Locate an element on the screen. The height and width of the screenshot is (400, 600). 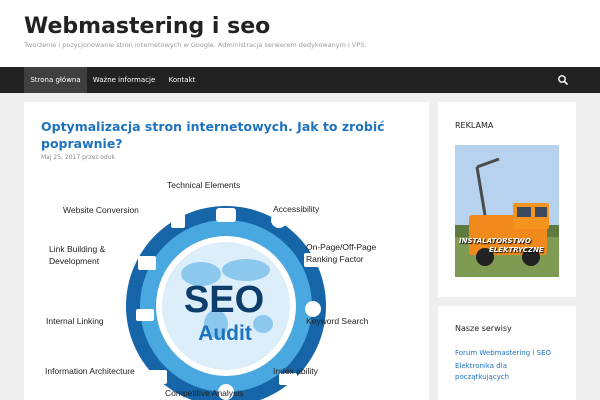
link-electronics-line-1: Elektronika dla is located at coordinates (481, 366).